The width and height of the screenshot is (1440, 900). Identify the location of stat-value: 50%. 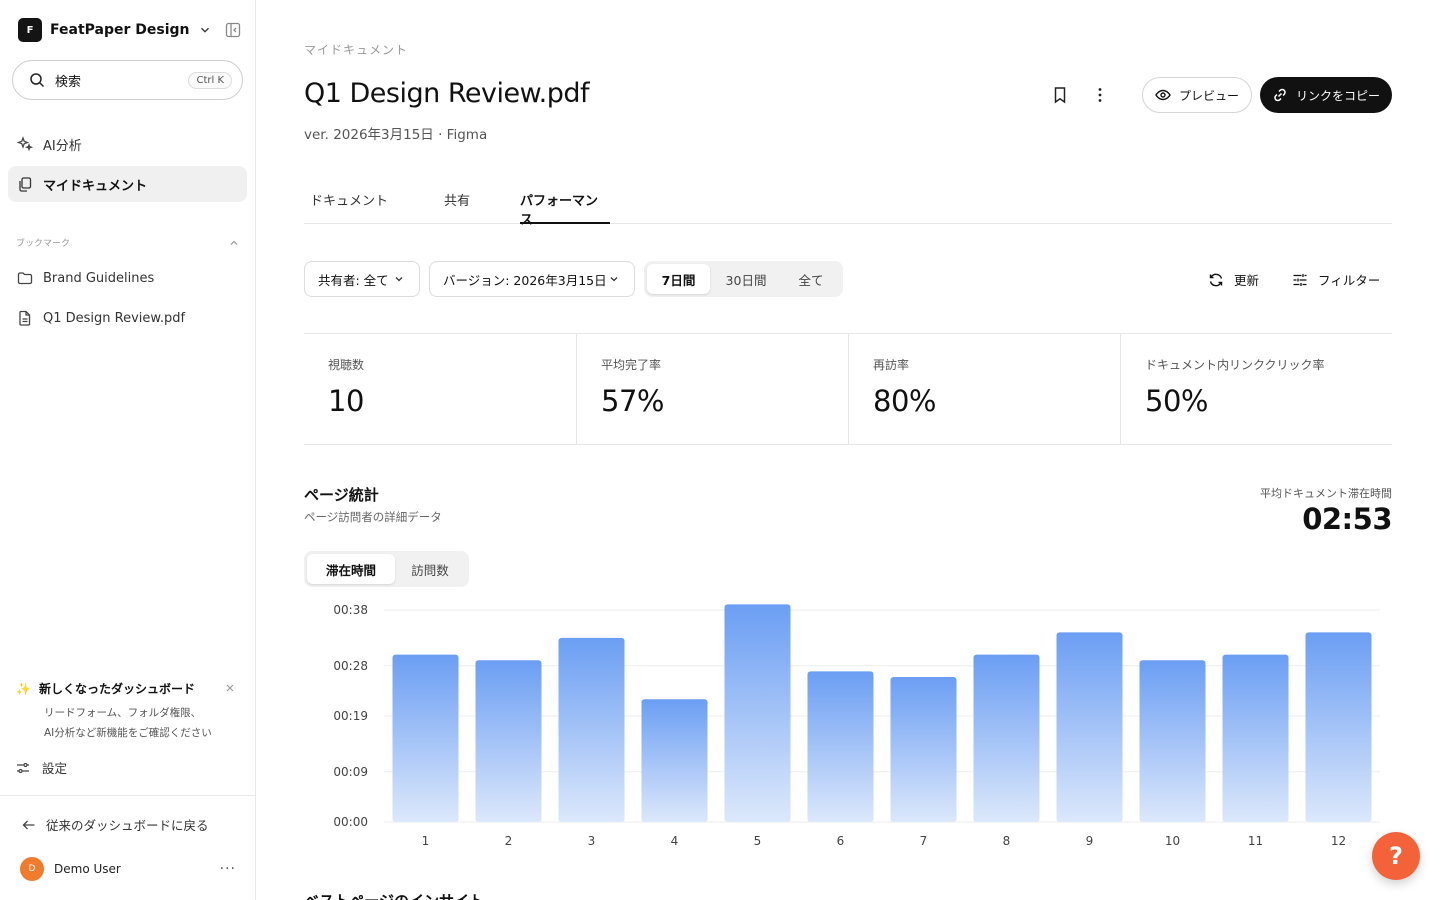
(1176, 401).